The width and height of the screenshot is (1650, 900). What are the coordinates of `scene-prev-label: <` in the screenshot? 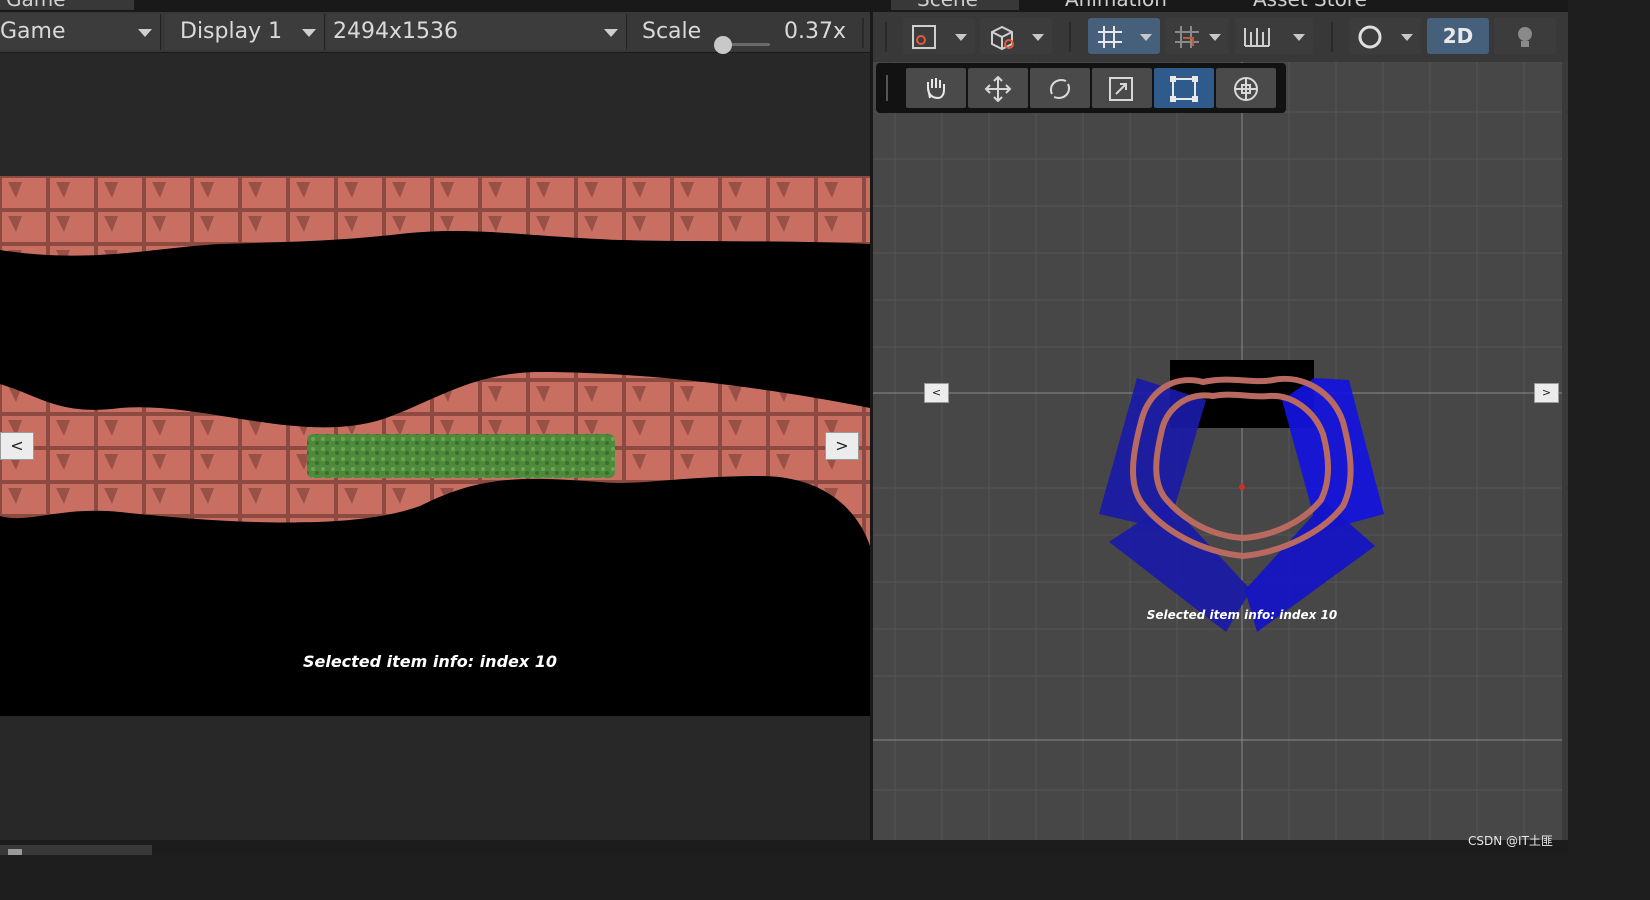 It's located at (936, 392).